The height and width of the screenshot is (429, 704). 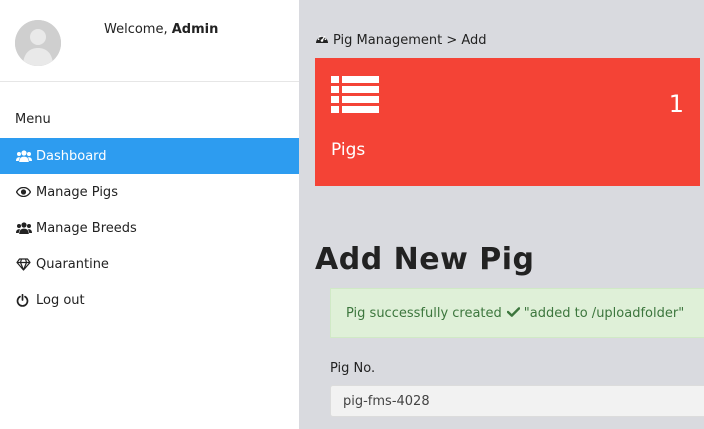 What do you see at coordinates (38, 43) in the screenshot?
I see `avatar` at bounding box center [38, 43].